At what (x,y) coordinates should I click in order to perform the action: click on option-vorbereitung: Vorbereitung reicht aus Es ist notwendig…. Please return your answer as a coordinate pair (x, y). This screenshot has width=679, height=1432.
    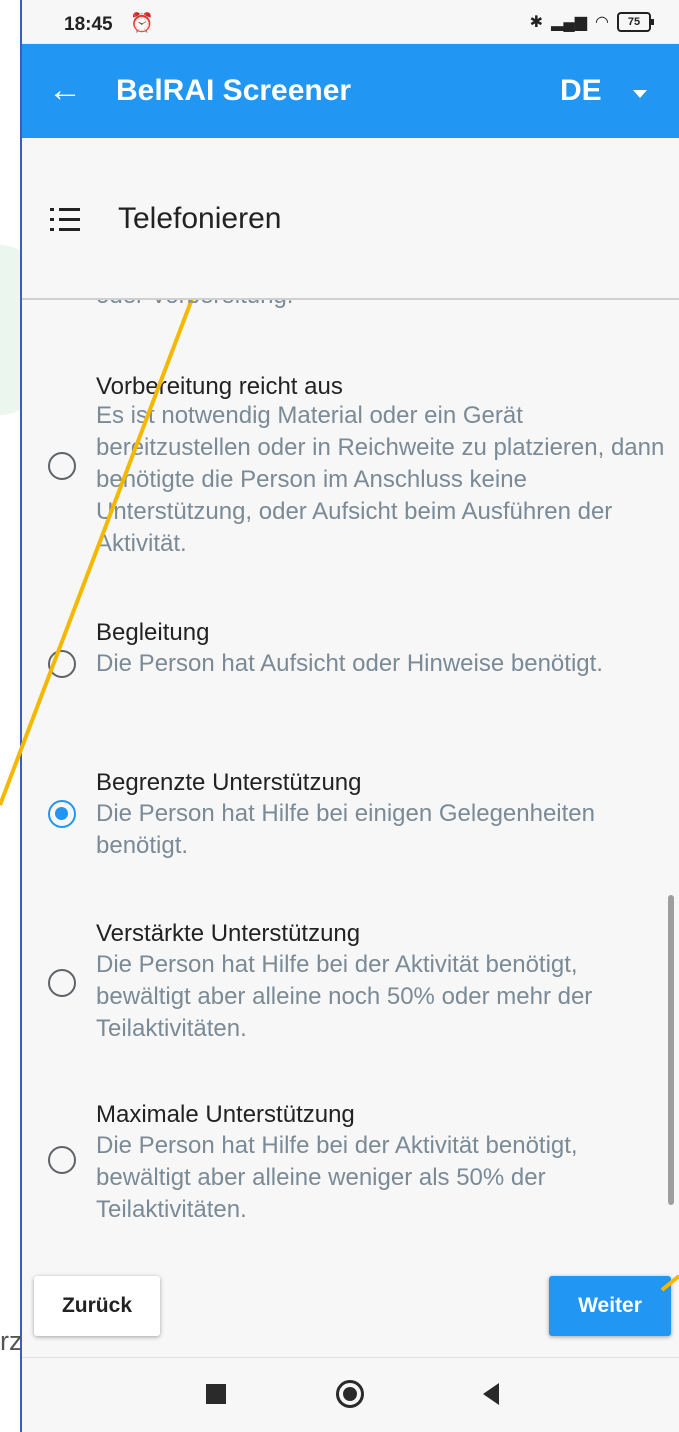
    Looking at the image, I should click on (350, 473).